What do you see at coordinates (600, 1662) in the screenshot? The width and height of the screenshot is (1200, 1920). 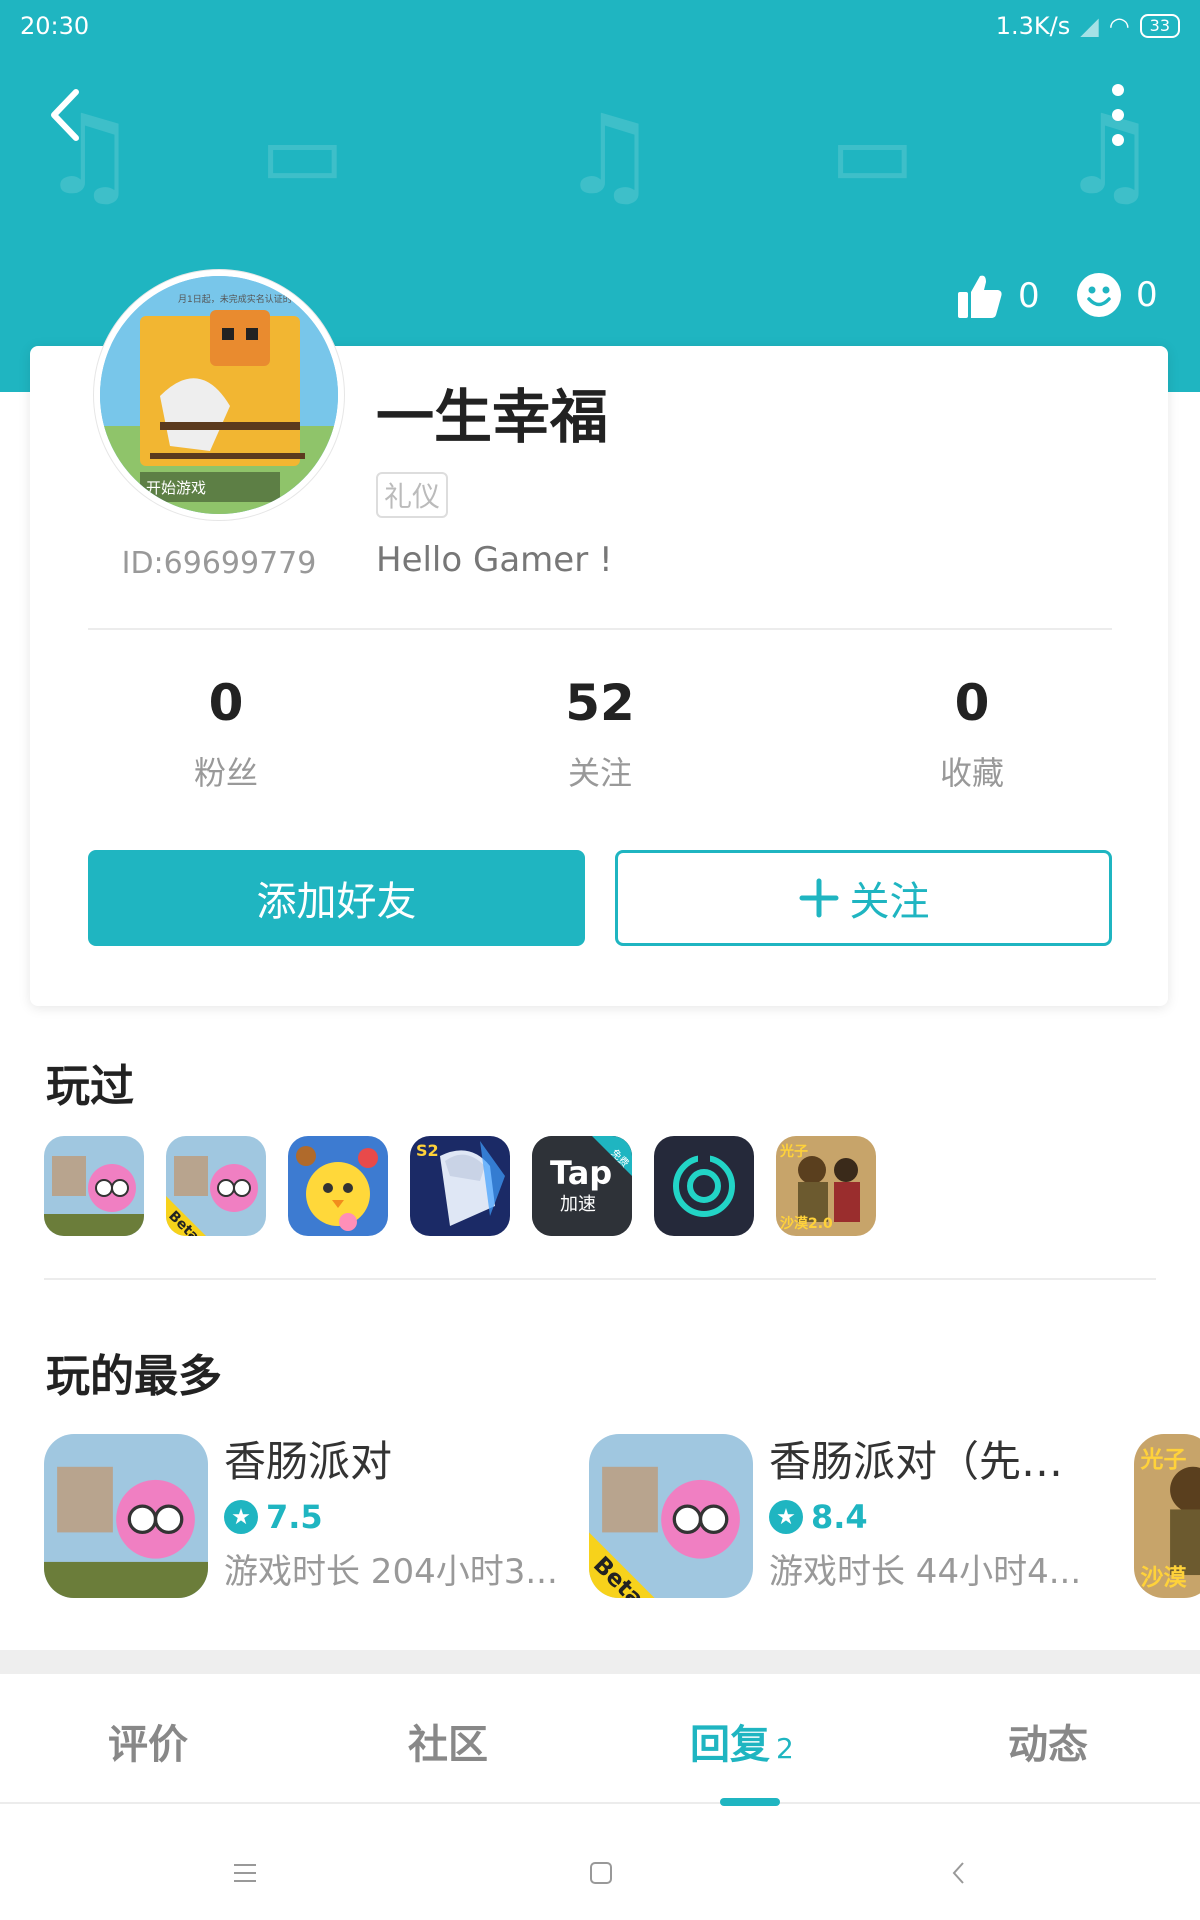 I see `section-separator` at bounding box center [600, 1662].